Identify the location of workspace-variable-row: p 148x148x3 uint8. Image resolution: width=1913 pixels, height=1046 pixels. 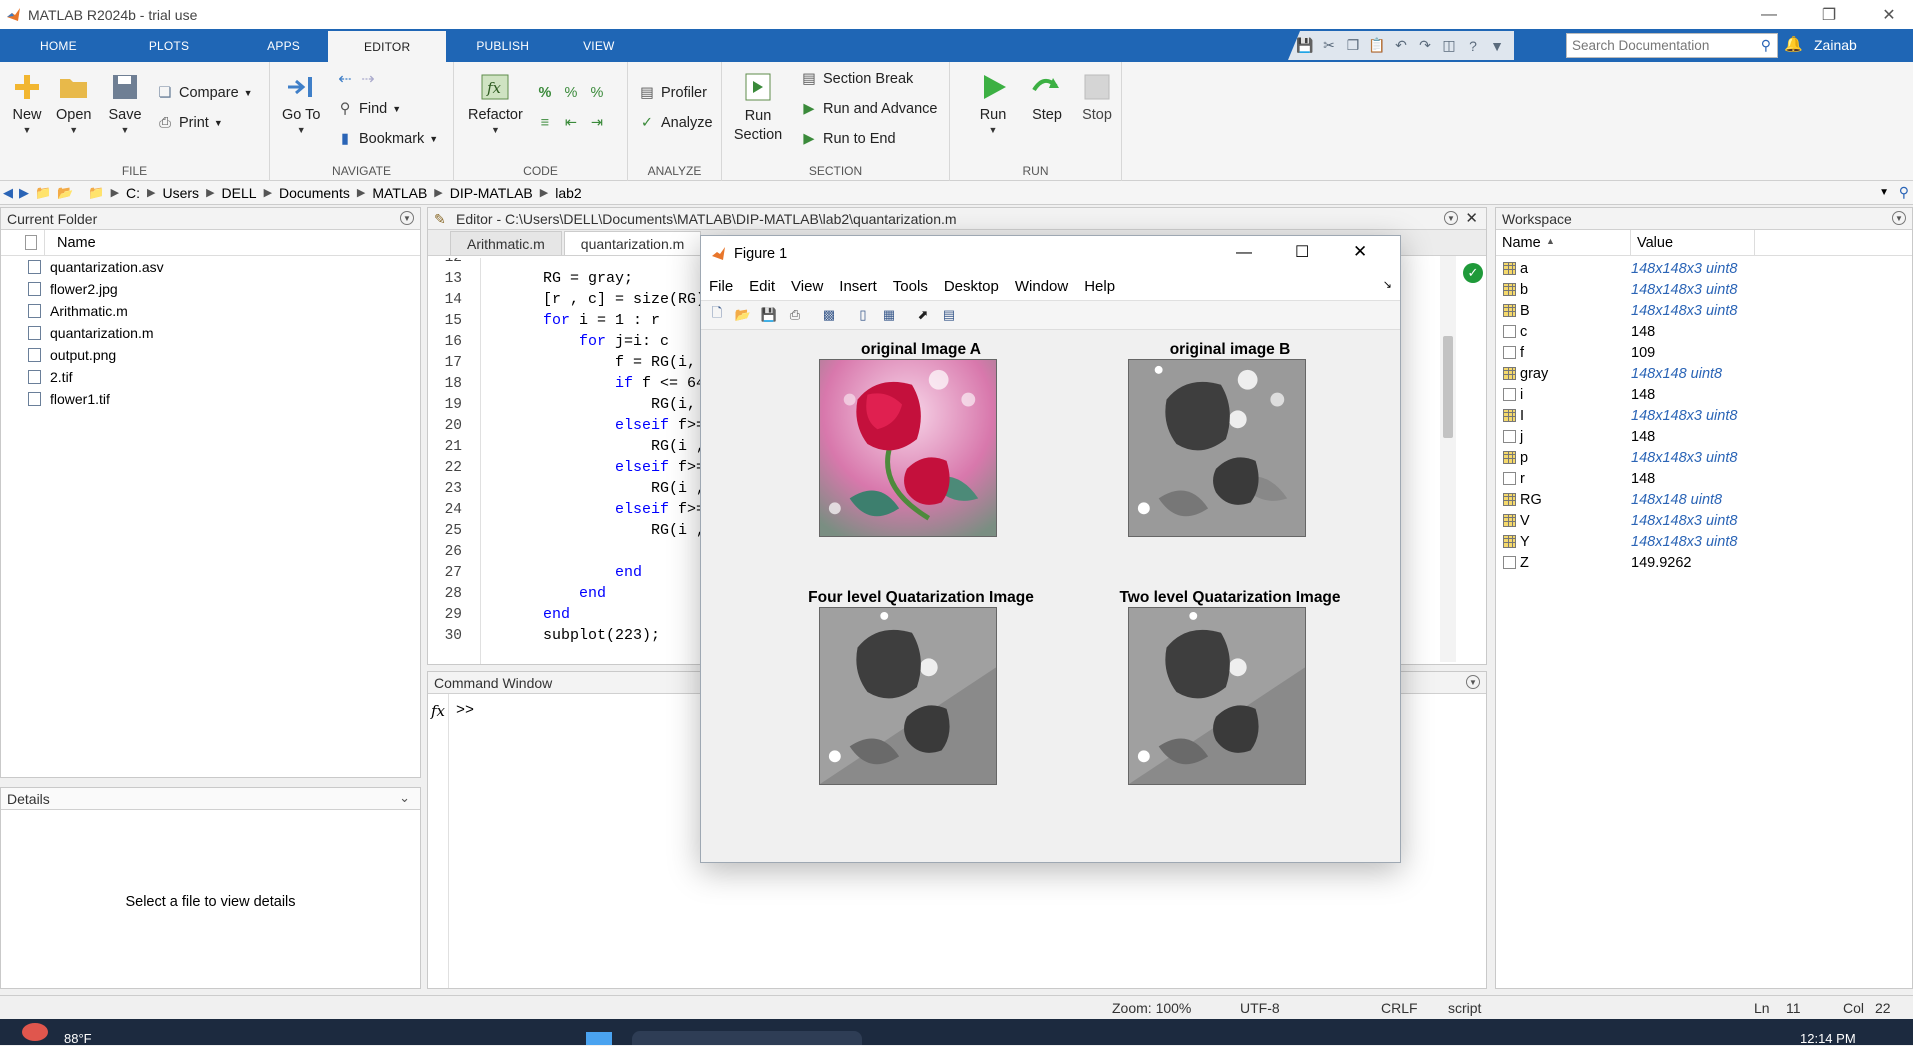
(1704, 457).